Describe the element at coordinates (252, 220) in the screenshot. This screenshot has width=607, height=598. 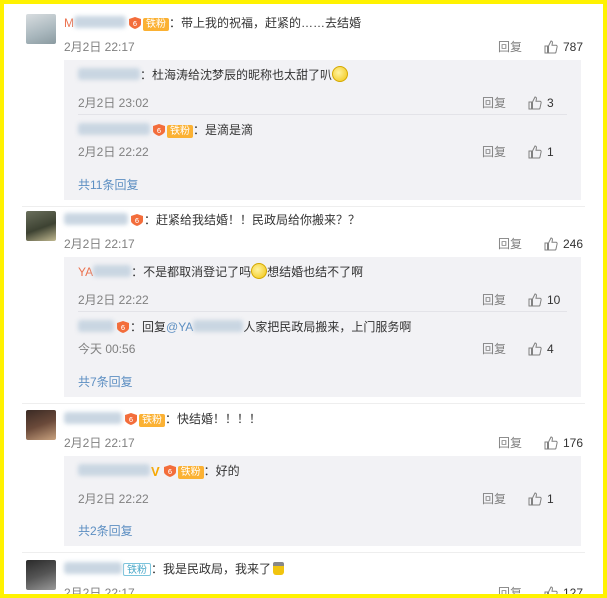
I see `comment-text: ：赶紧给我结婚！！民政局给你搬来？？` at that location.